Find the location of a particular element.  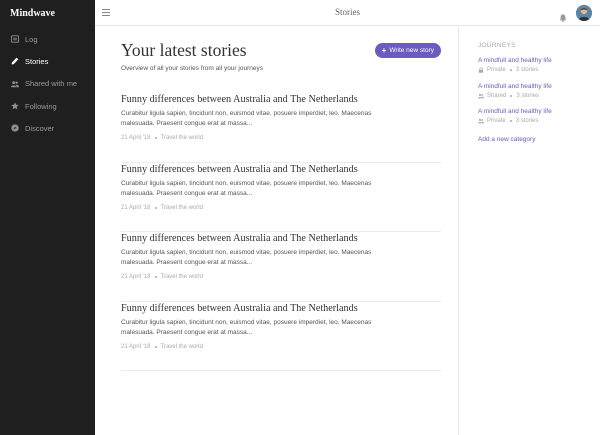

sidebar-item-label: Discover is located at coordinates (40, 128).